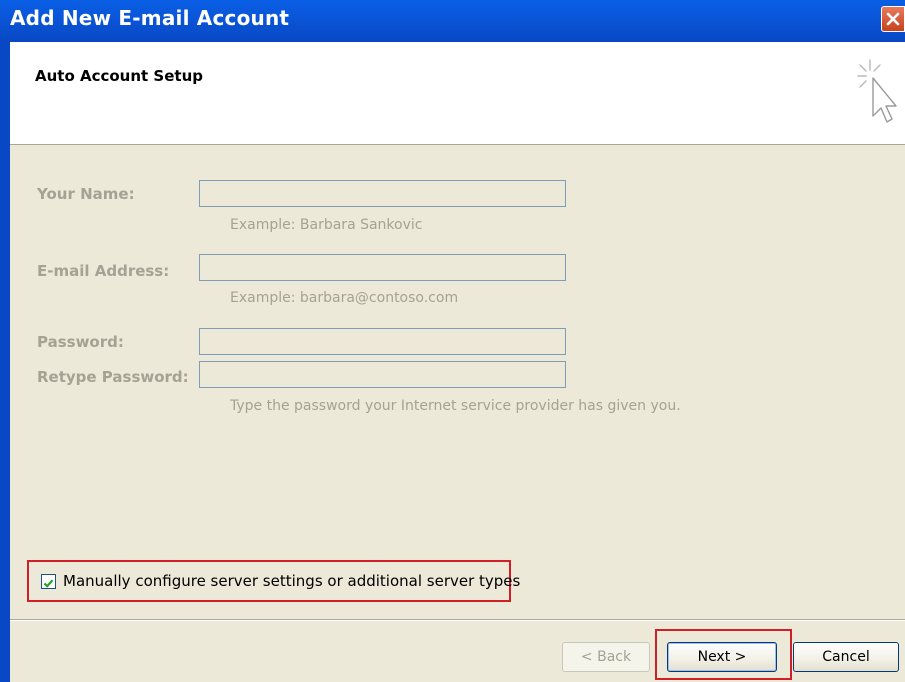 Image resolution: width=905 pixels, height=682 pixels. I want to click on manual-config-checkbox, so click(48, 581).